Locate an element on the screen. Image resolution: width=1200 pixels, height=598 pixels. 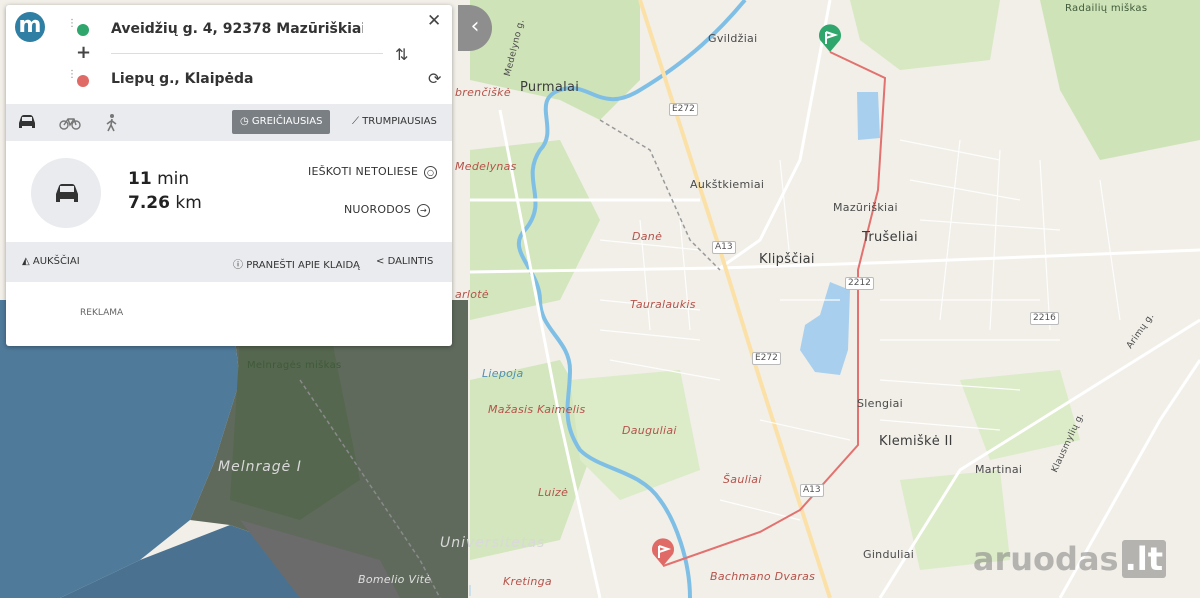
map-place-label: arlotė is located at coordinates (472, 294).